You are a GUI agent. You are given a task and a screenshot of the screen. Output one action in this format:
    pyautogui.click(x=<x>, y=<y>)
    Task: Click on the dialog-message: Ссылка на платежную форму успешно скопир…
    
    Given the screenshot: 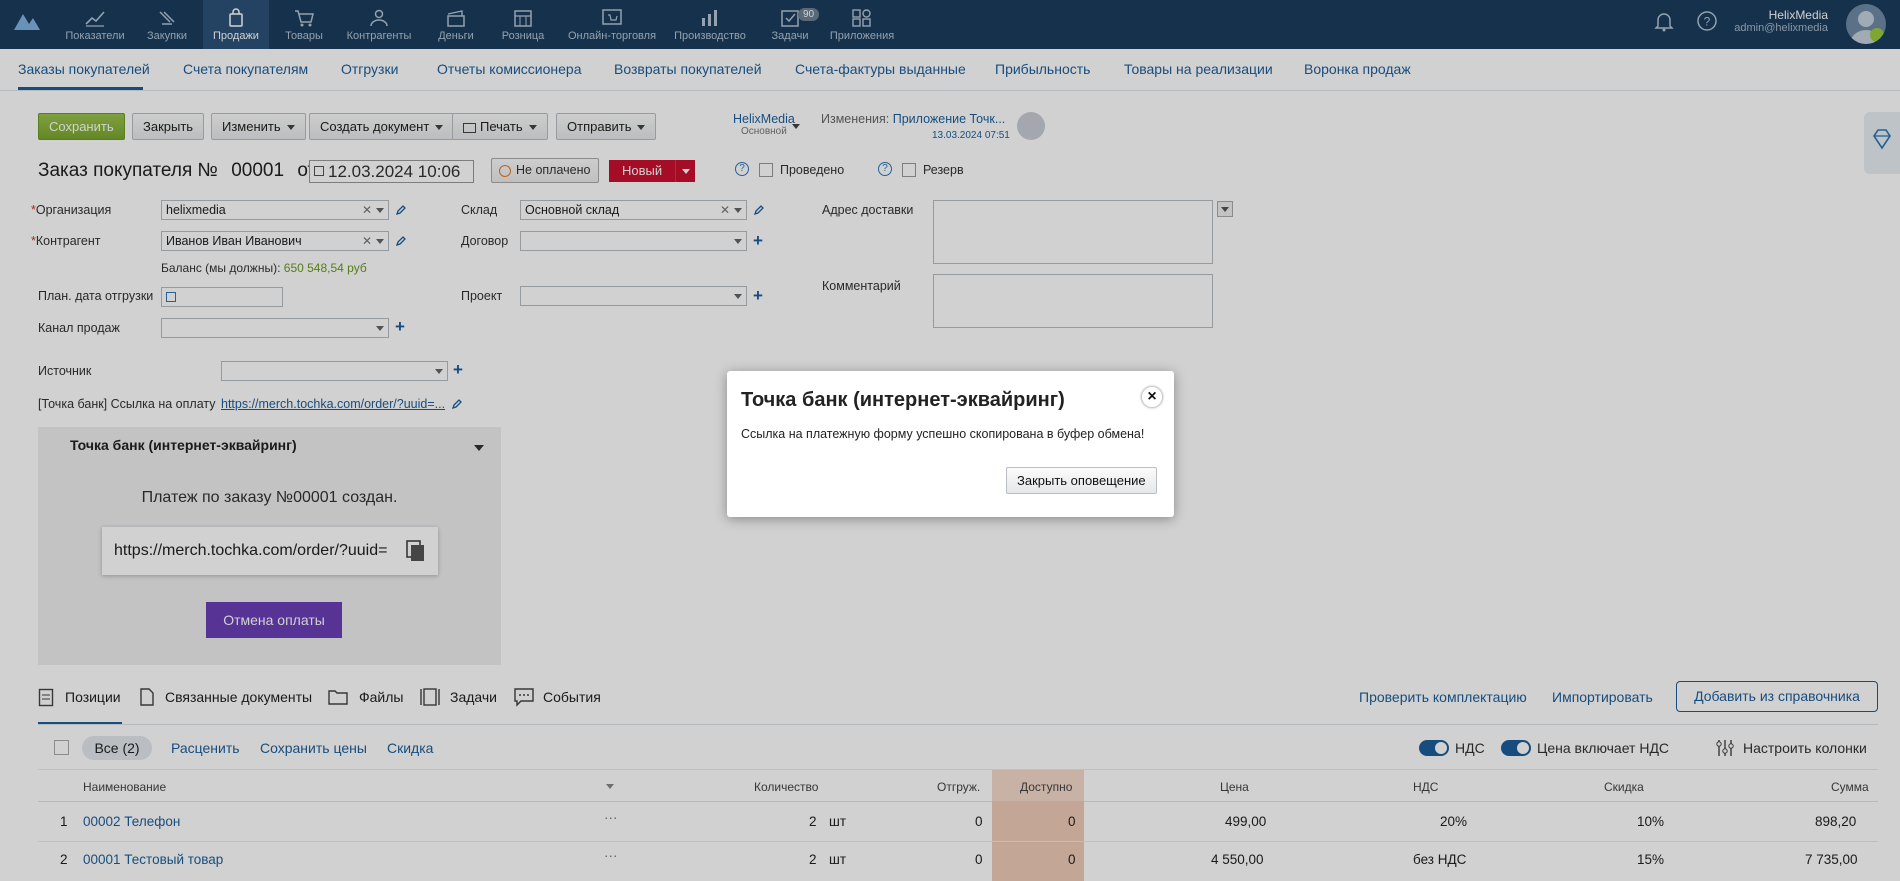 What is the action you would take?
    pyautogui.click(x=943, y=434)
    